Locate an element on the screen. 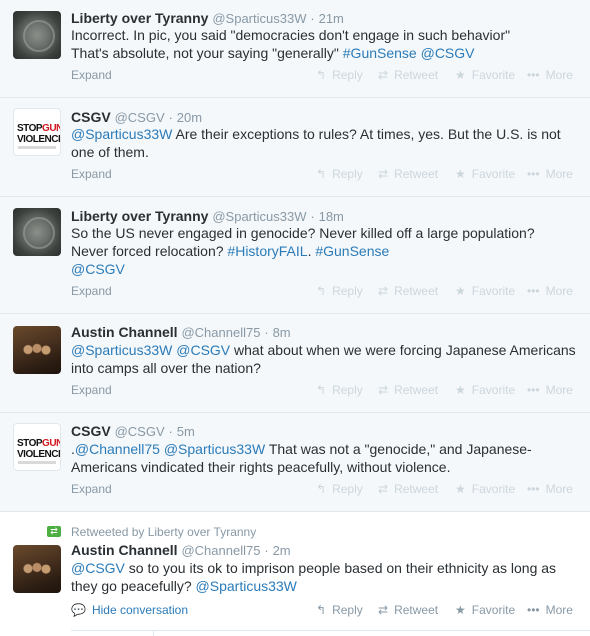  reply-box-divider is located at coordinates (153, 633).